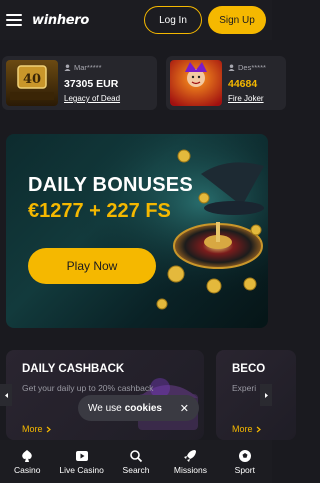 The image size is (320, 483). I want to click on login-button: Log In, so click(173, 20).